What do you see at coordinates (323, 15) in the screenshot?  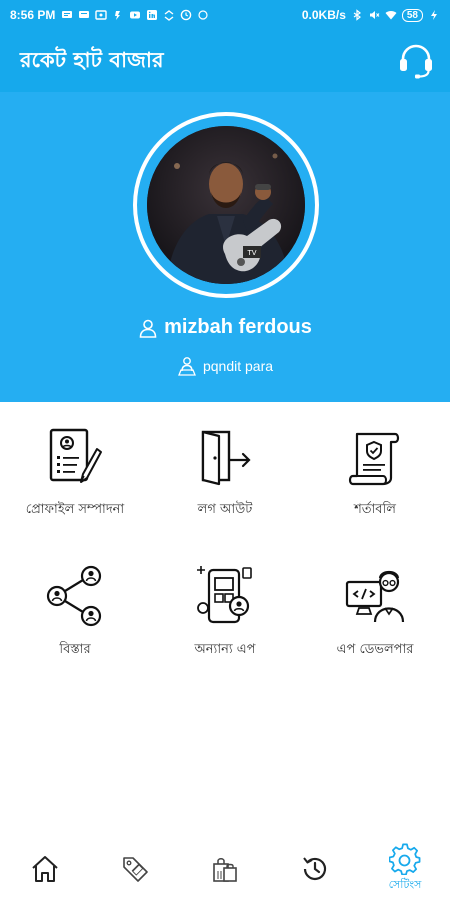 I see `network-speed: 0.0KB/s` at bounding box center [323, 15].